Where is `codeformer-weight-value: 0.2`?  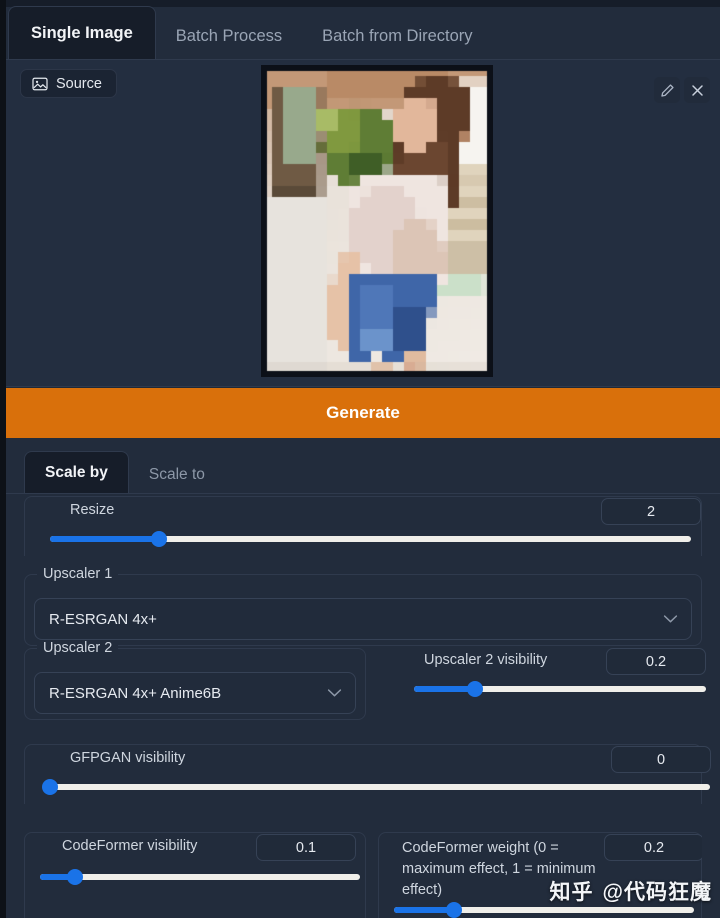
codeformer-weight-value: 0.2 is located at coordinates (653, 847).